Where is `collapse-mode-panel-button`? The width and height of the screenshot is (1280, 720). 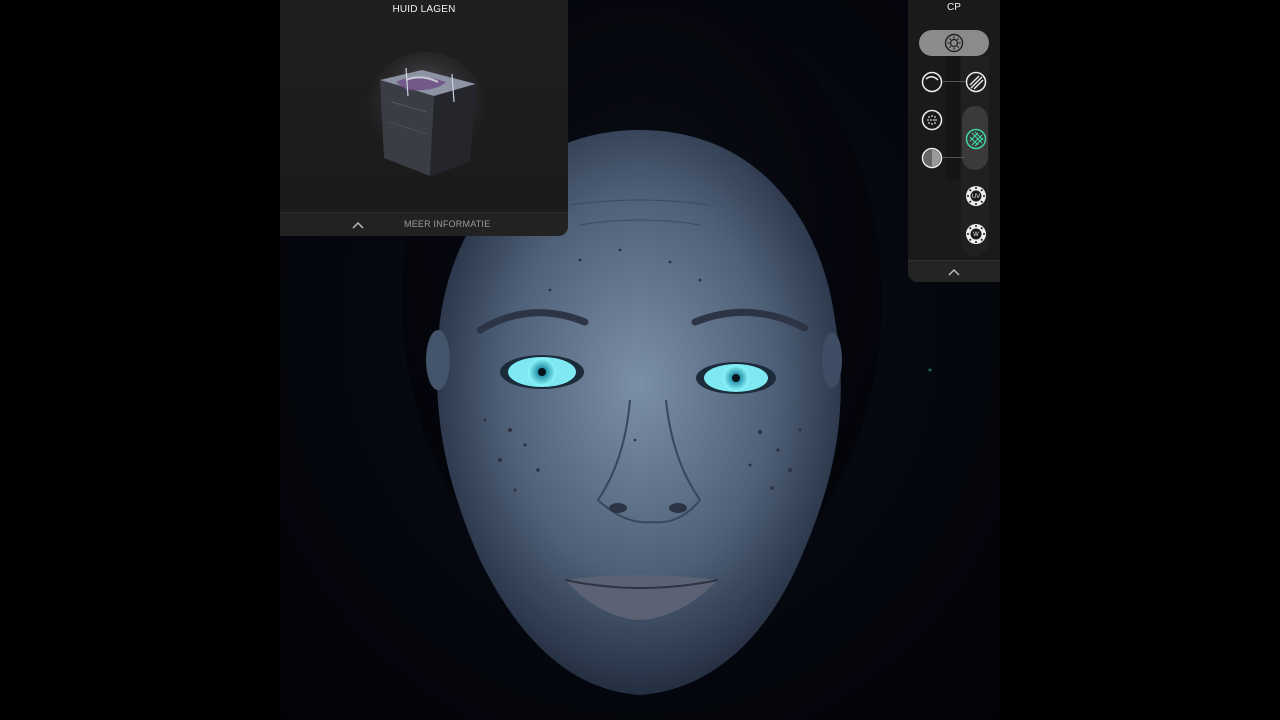 collapse-mode-panel-button is located at coordinates (954, 272).